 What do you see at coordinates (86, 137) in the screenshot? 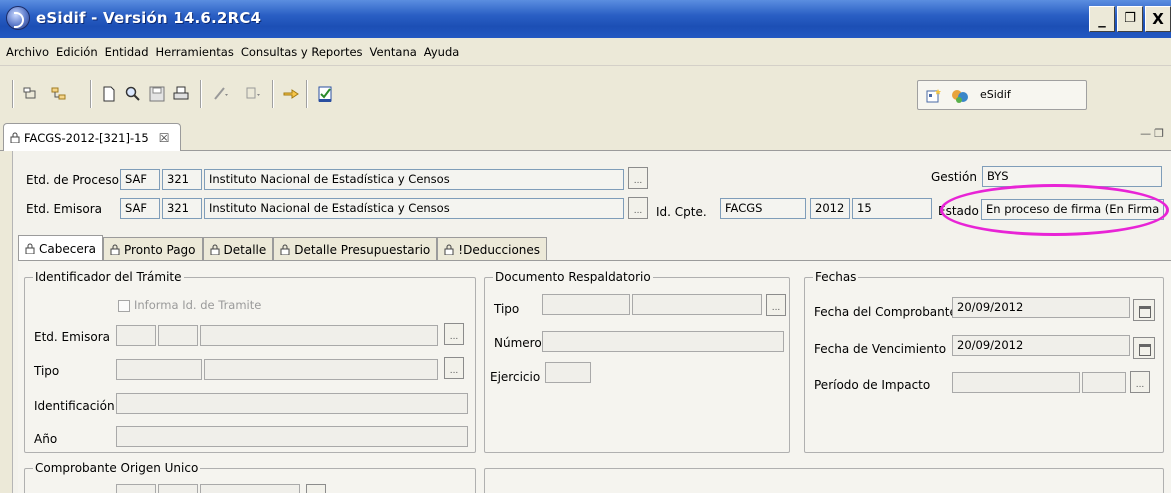
I see `editor-tab-label: FACGS-2012-[321]-15` at bounding box center [86, 137].